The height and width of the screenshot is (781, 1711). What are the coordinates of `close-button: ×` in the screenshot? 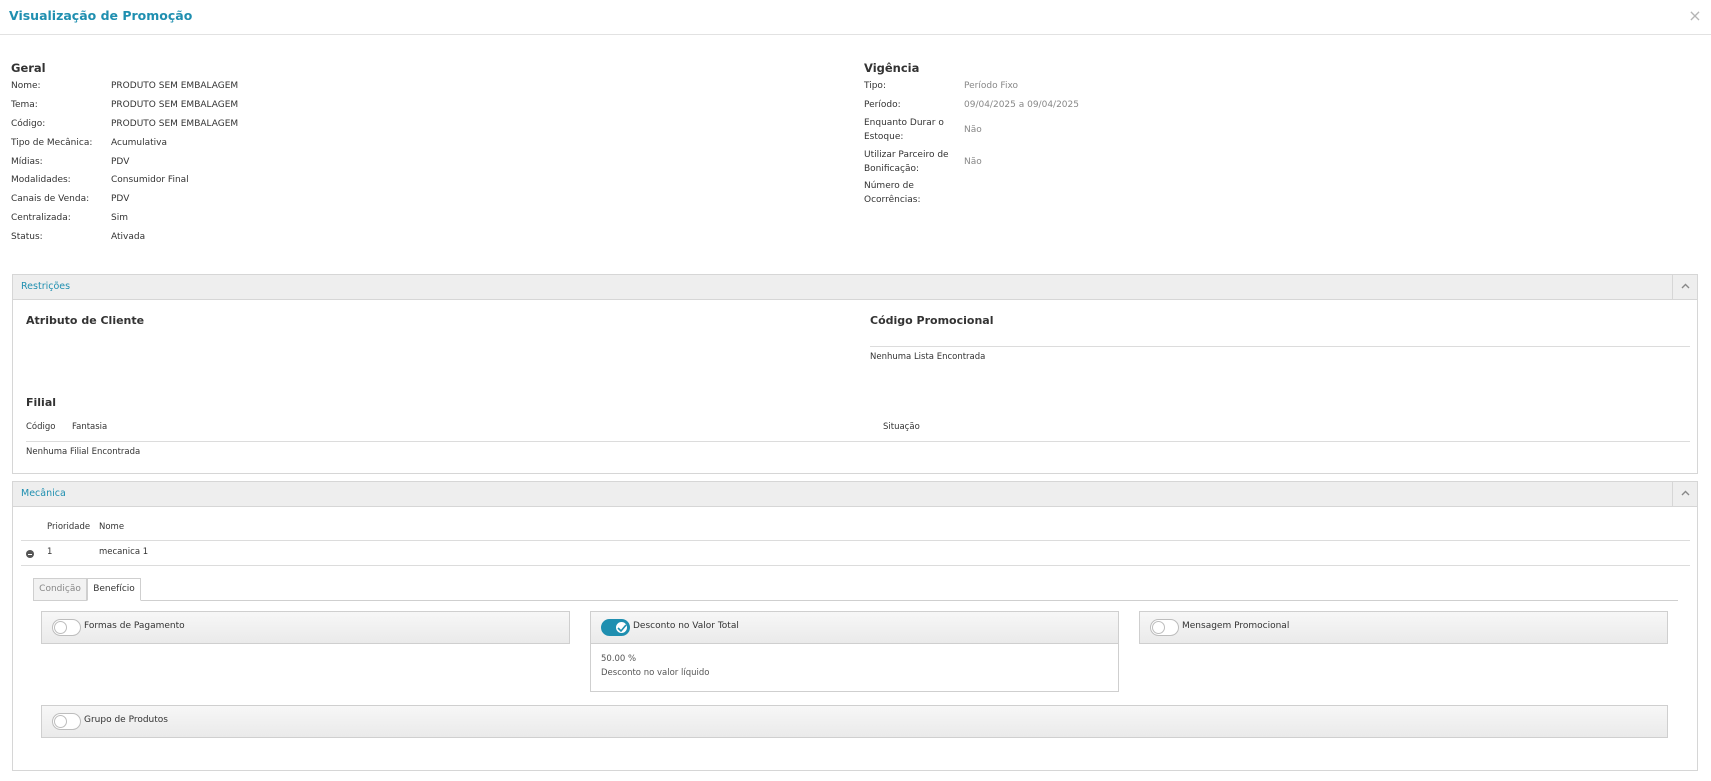 It's located at (1695, 16).